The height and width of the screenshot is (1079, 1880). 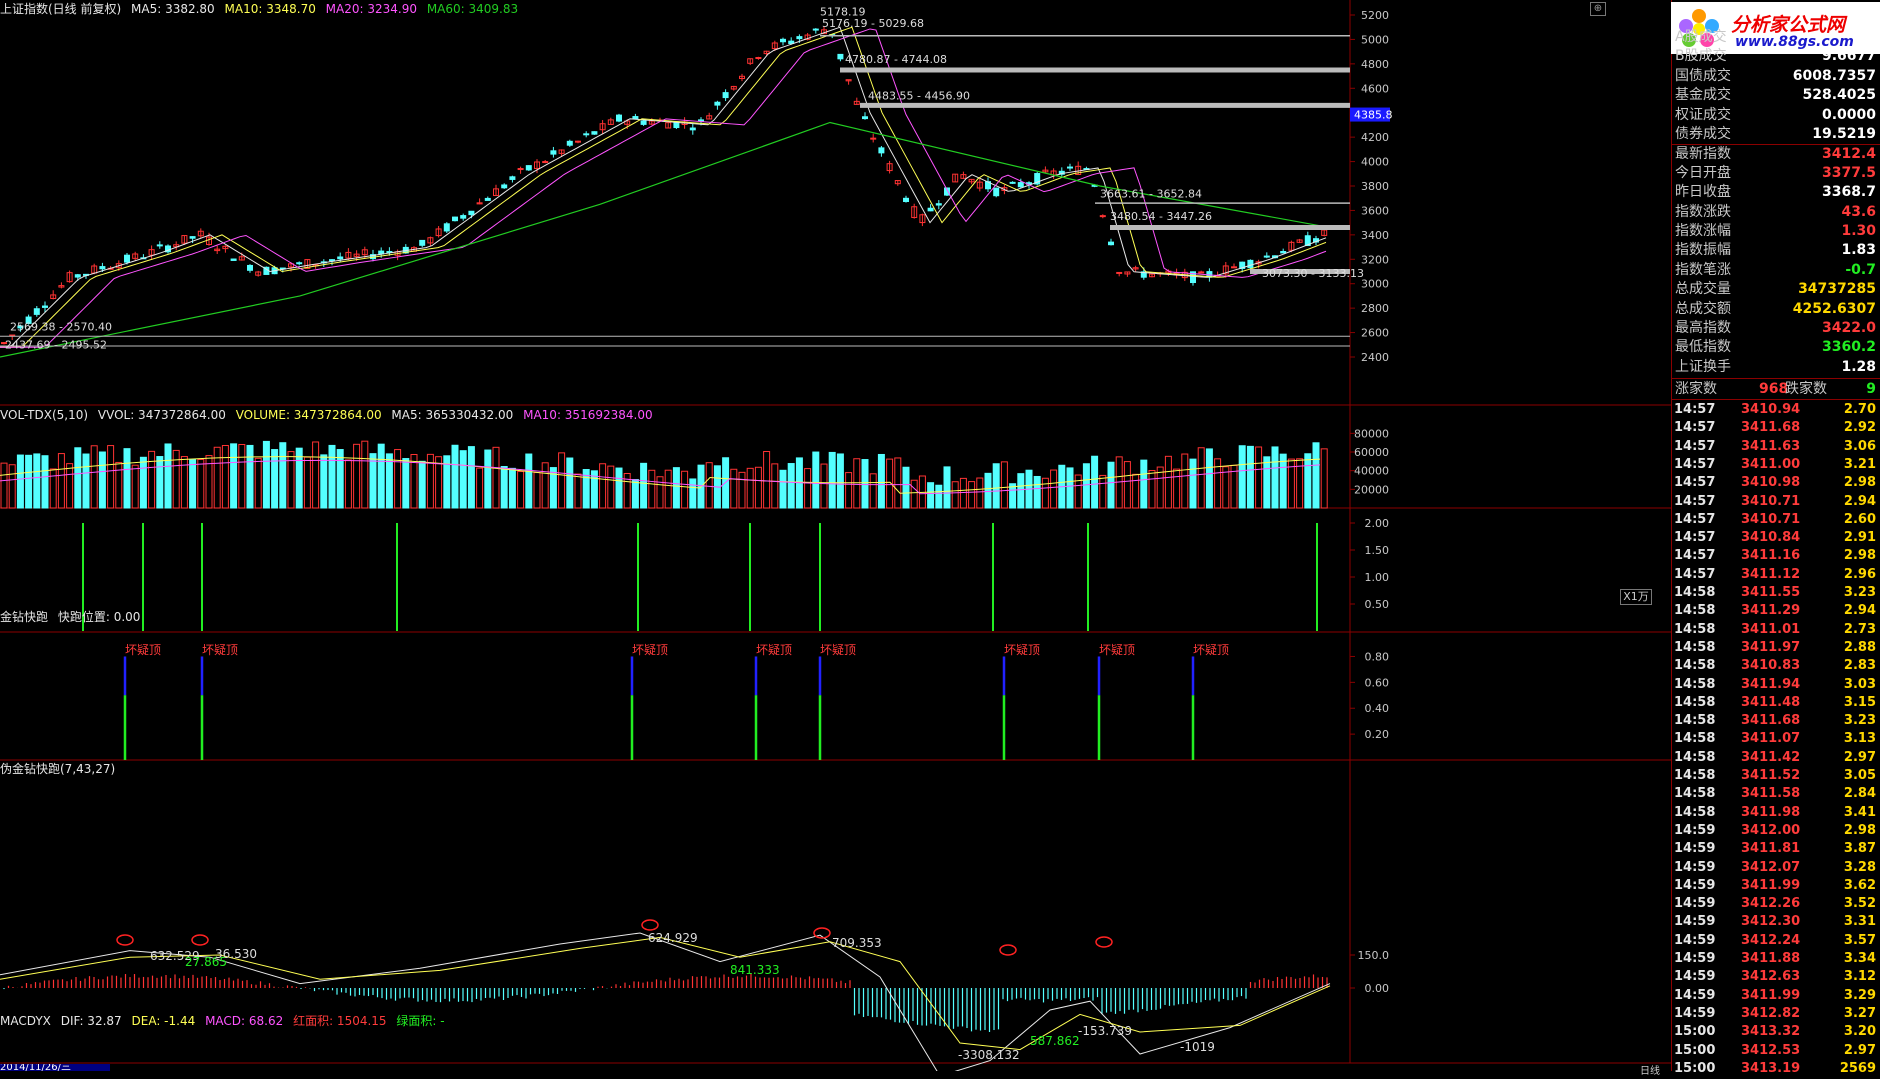 What do you see at coordinates (1775, 959) in the screenshot?
I see `tick-row: 14:59 3411.88 3.34` at bounding box center [1775, 959].